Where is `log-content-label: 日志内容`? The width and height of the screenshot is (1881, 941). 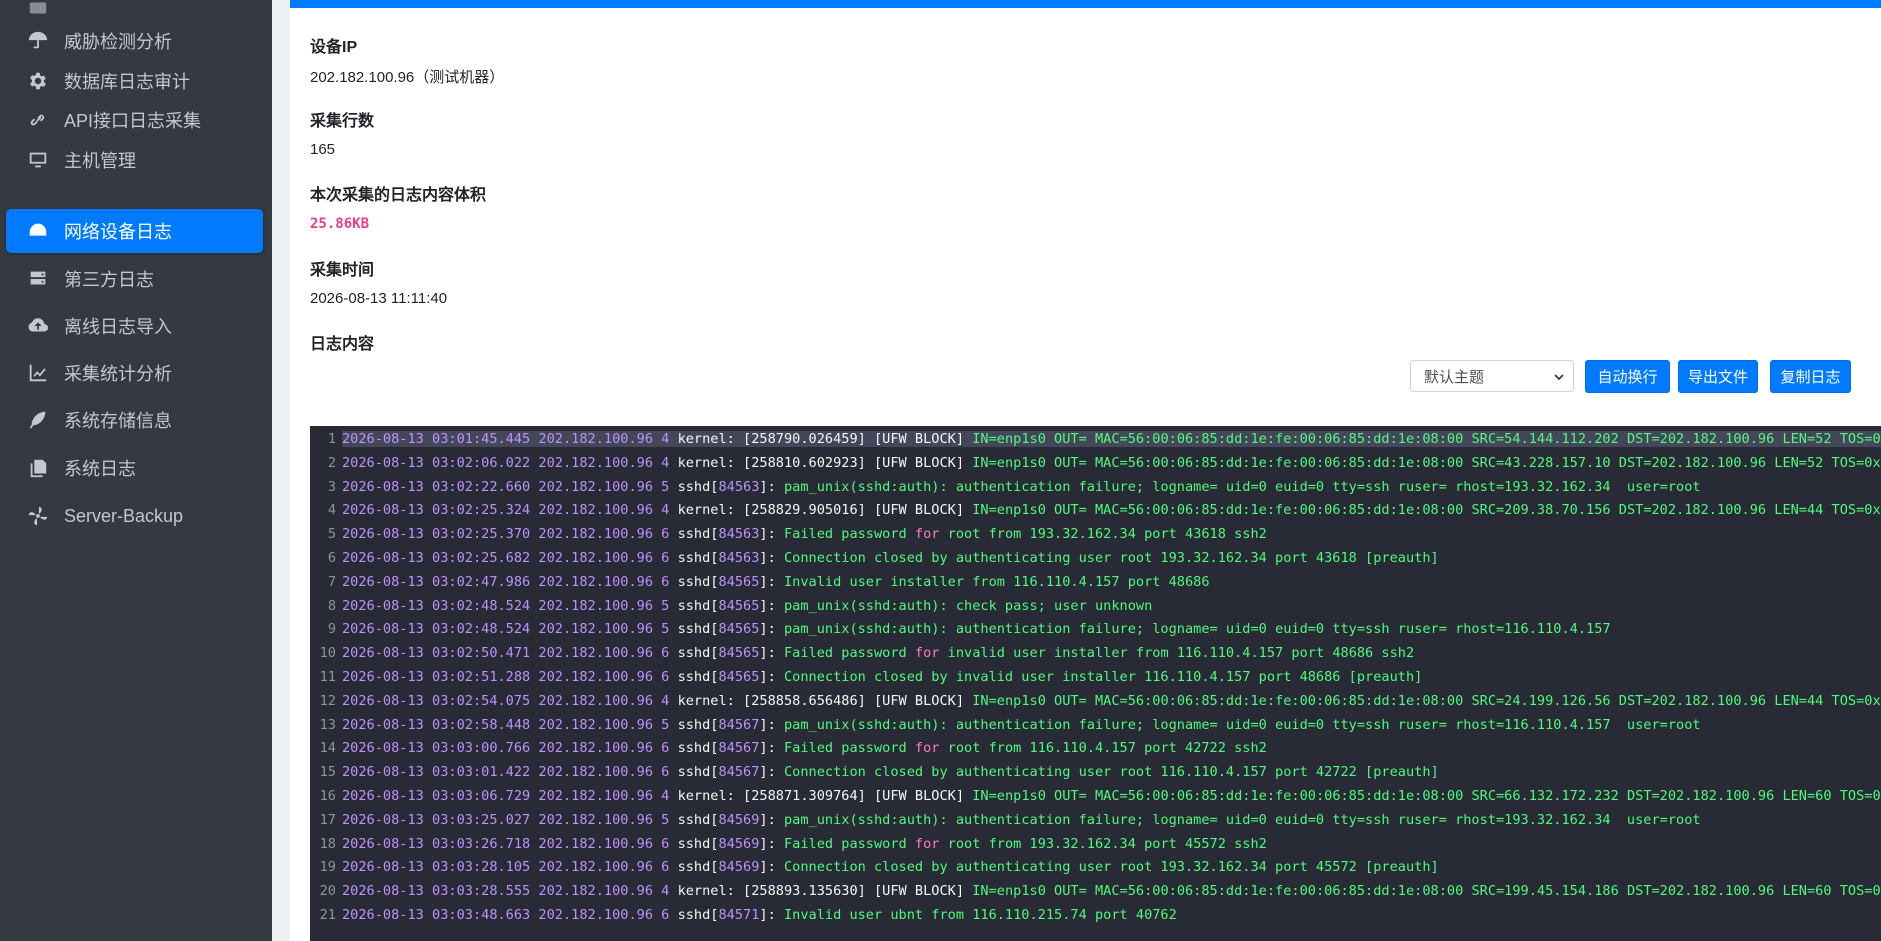
log-content-label: 日志内容 is located at coordinates (342, 344).